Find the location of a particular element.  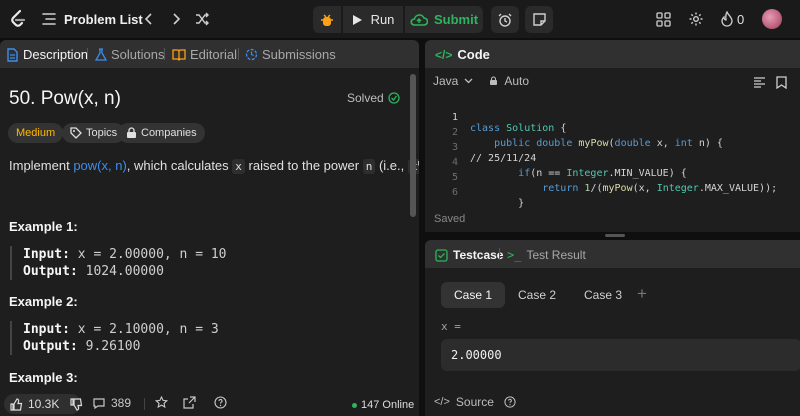

run-button: Run is located at coordinates (373, 19).